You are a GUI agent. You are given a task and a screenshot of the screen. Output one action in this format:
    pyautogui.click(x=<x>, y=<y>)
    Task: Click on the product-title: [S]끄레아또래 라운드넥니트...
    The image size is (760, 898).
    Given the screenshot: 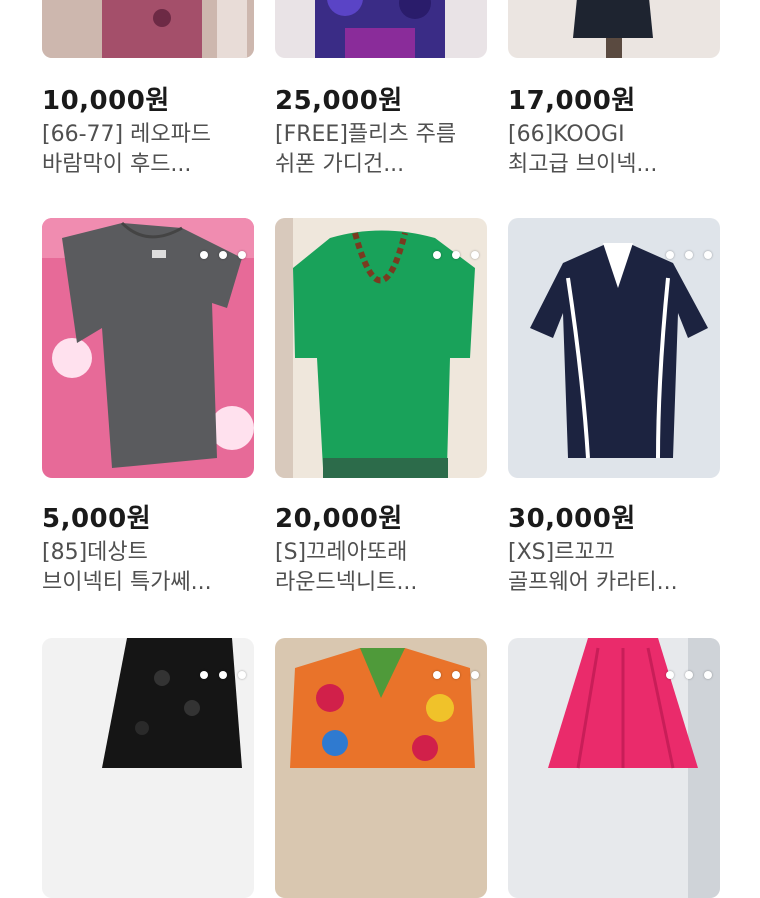 What is the action you would take?
    pyautogui.click(x=381, y=568)
    